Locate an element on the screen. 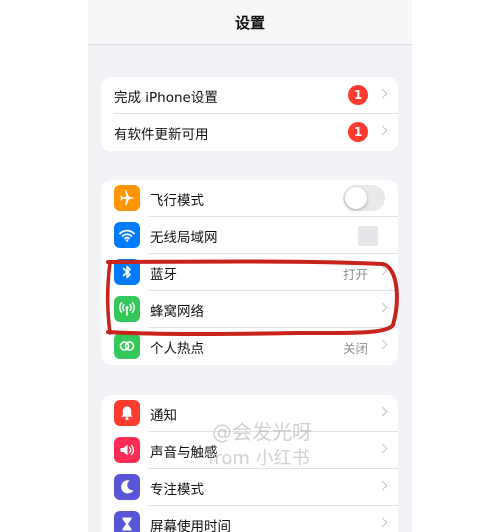 This screenshot has height=532, width=500. hotspot-status: 关闭 is located at coordinates (355, 348).